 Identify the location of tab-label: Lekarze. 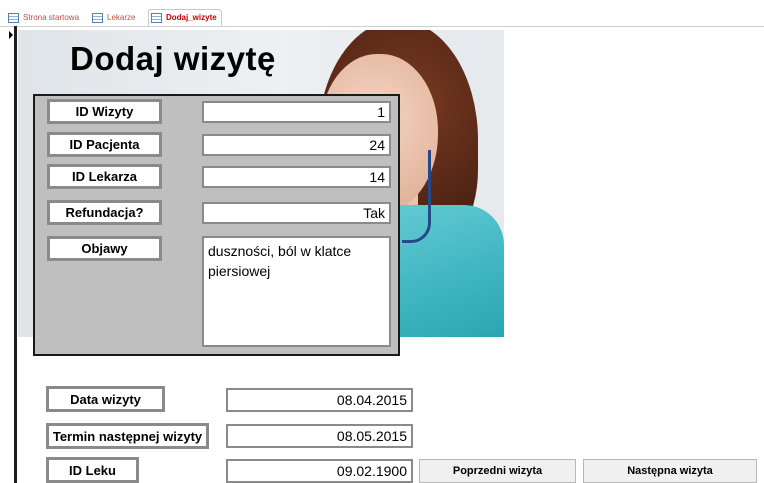
(121, 17).